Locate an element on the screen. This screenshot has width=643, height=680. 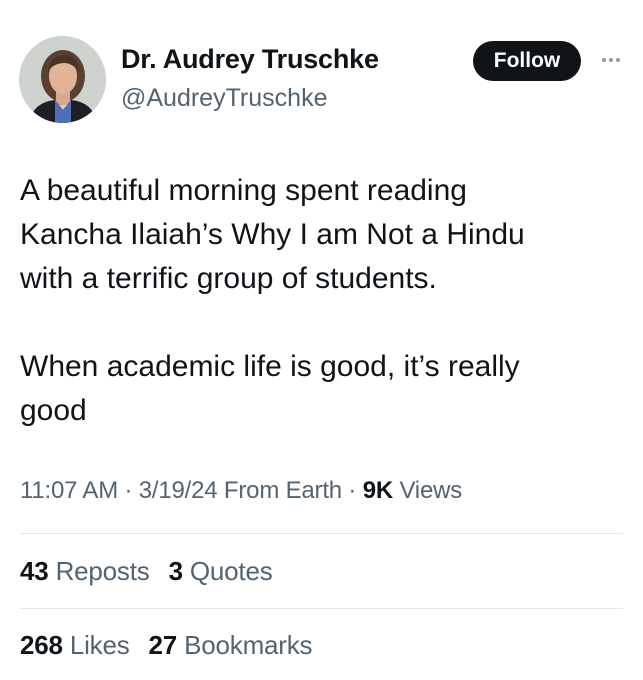
tweet-line: good is located at coordinates (53, 410).